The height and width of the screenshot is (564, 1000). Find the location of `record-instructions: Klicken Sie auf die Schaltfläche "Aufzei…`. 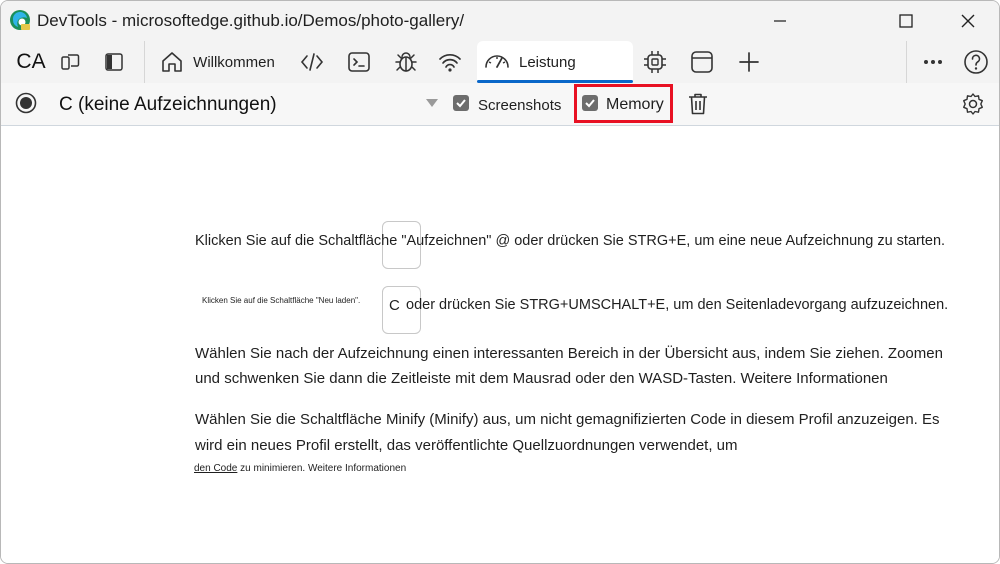

record-instructions: Klicken Sie auf die Schaltfläche "Aufzei… is located at coordinates (570, 241).